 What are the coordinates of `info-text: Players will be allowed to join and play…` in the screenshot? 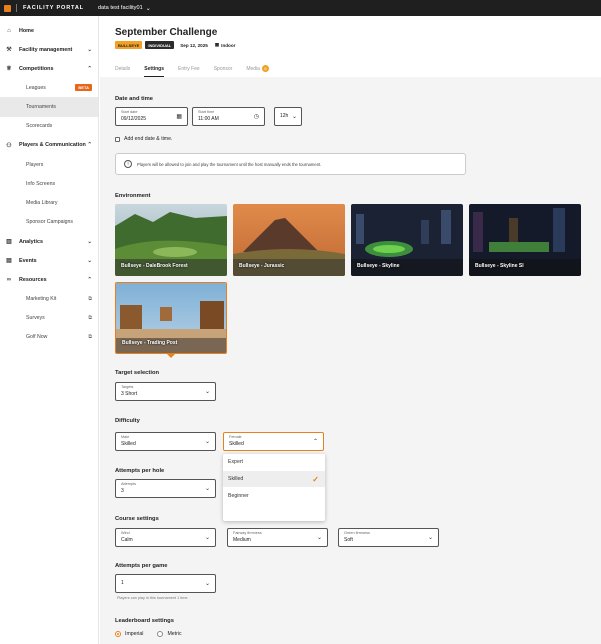 It's located at (229, 164).